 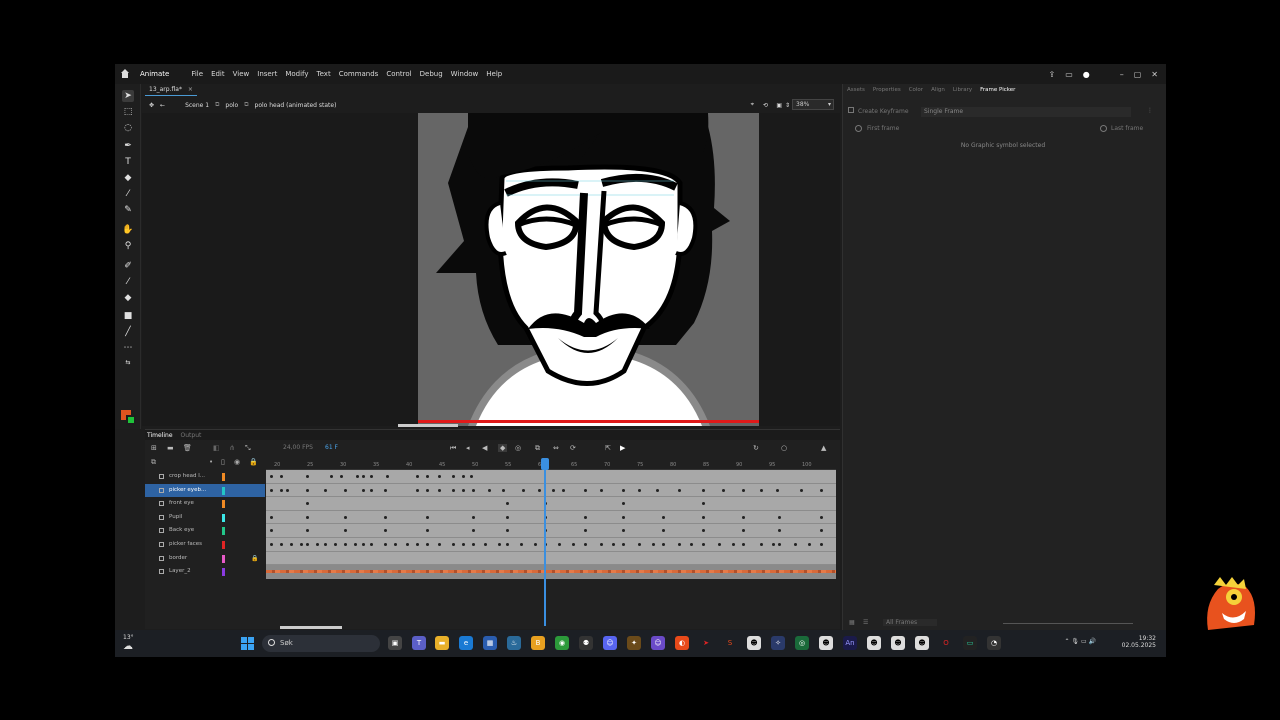 What do you see at coordinates (267, 74) in the screenshot?
I see `menu-insert: Insert` at bounding box center [267, 74].